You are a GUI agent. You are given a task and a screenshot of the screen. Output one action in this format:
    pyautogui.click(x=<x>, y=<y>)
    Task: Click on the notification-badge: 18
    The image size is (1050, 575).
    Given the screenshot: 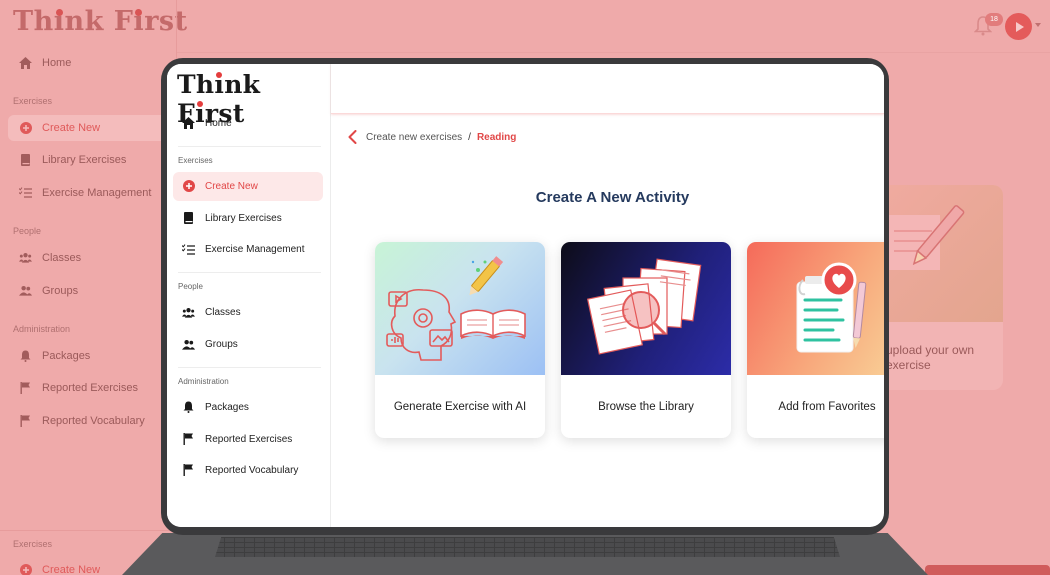 What is the action you would take?
    pyautogui.click(x=994, y=19)
    